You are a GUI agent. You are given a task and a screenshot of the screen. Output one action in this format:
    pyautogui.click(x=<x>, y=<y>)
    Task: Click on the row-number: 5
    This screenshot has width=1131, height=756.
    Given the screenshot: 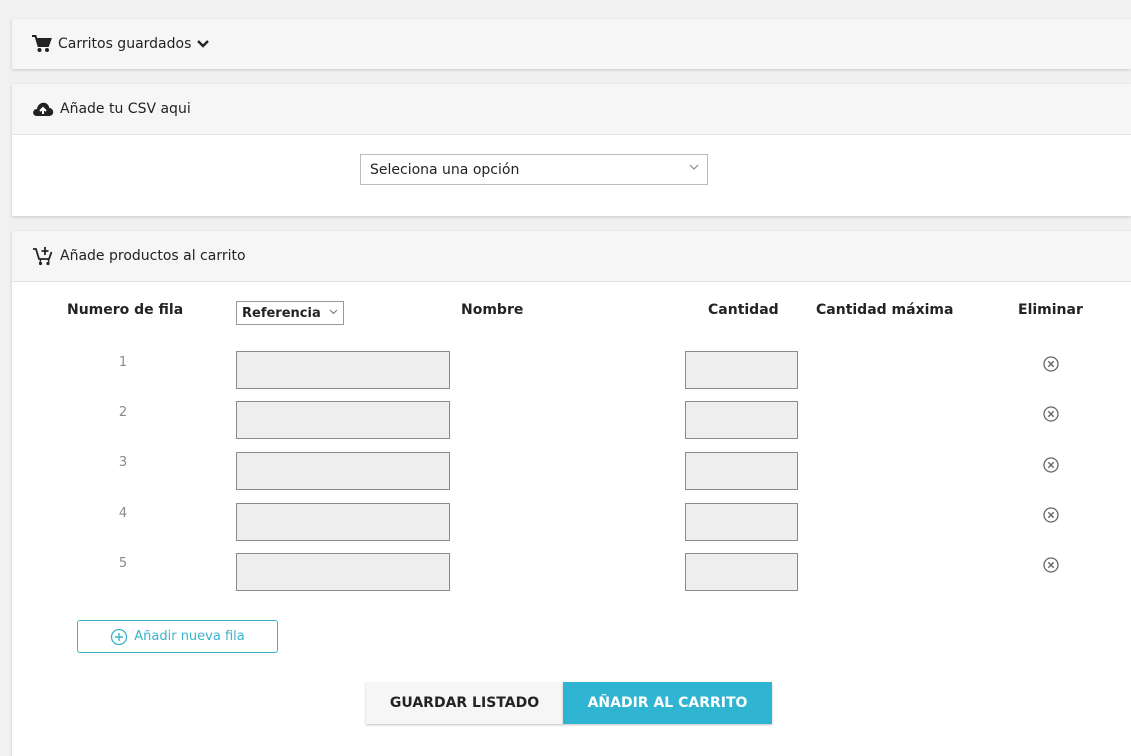 What is the action you would take?
    pyautogui.click(x=123, y=563)
    